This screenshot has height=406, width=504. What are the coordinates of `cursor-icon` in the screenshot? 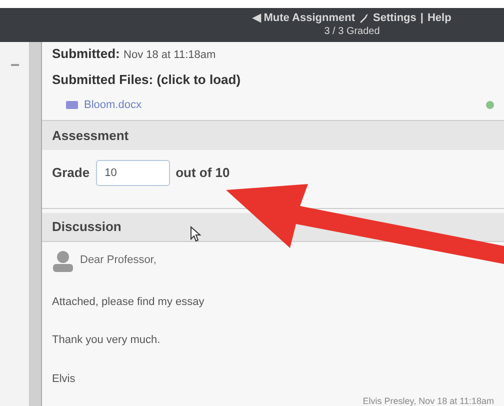 It's located at (196, 234).